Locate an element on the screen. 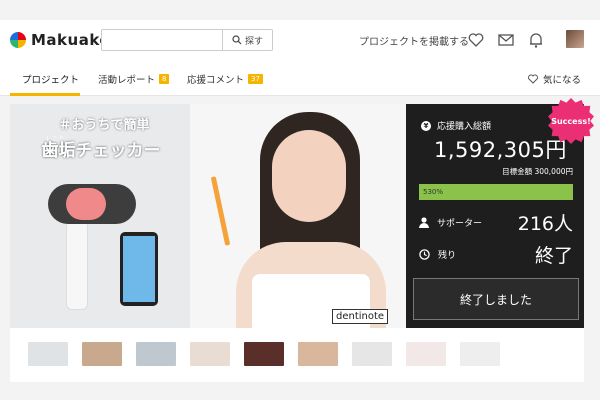  activity-report-count-badge: 8 is located at coordinates (164, 79).